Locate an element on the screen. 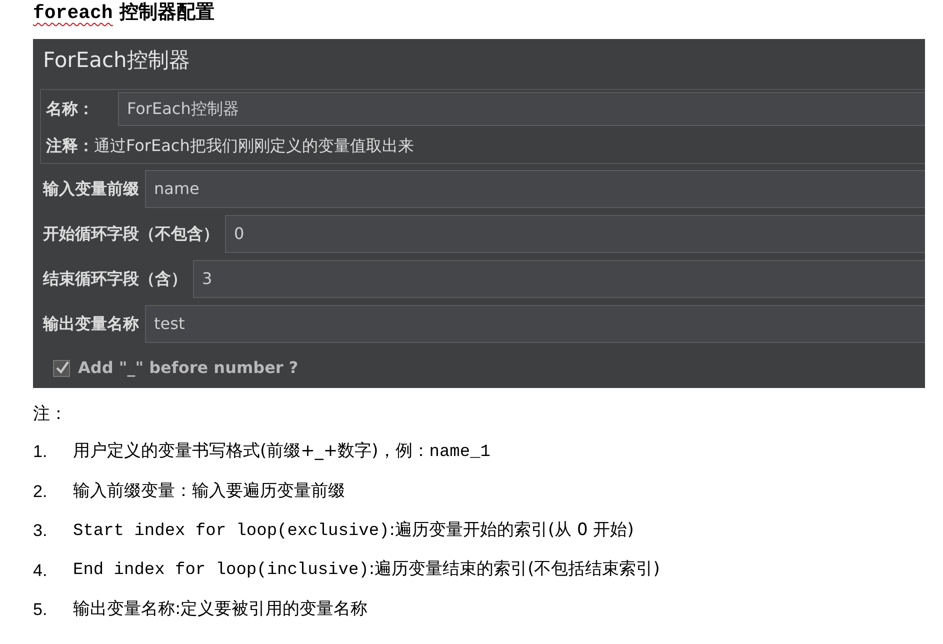 Image resolution: width=943 pixels, height=644 pixels. notes-title: 注： is located at coordinates (50, 414).